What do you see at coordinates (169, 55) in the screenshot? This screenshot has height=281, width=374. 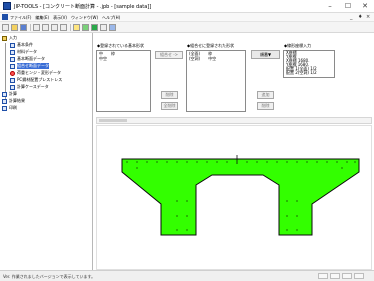 I see `add-to-combination-button: 組合せ ->` at bounding box center [169, 55].